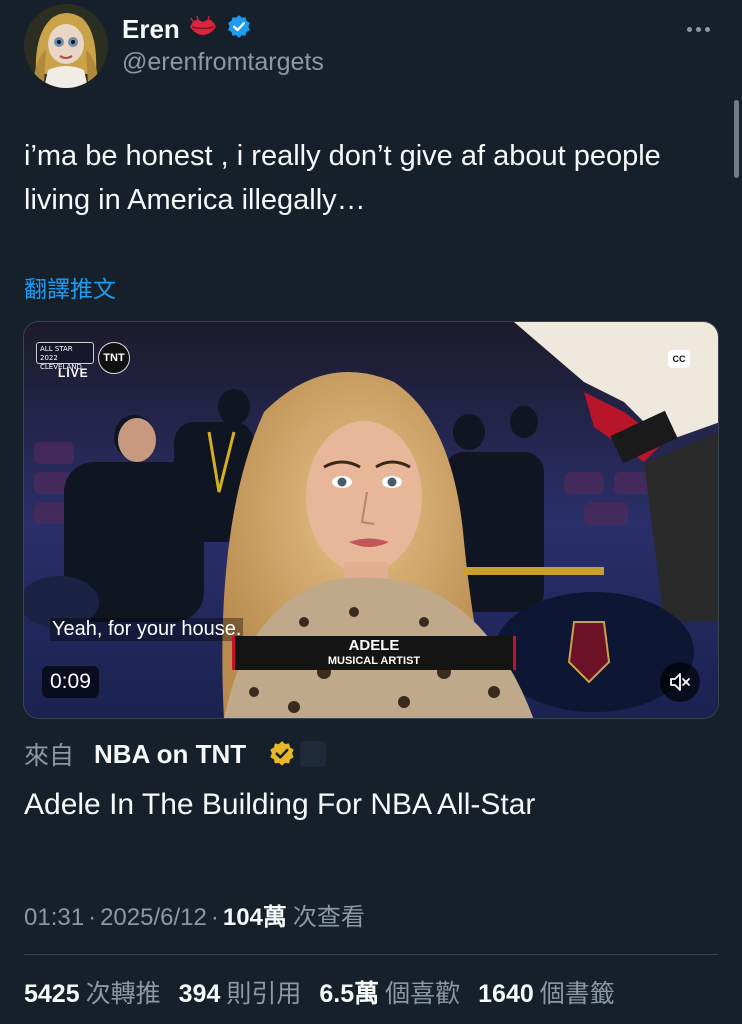 The image size is (742, 1024). What do you see at coordinates (328, 917) in the screenshot?
I see `views-label: 次查看` at bounding box center [328, 917].